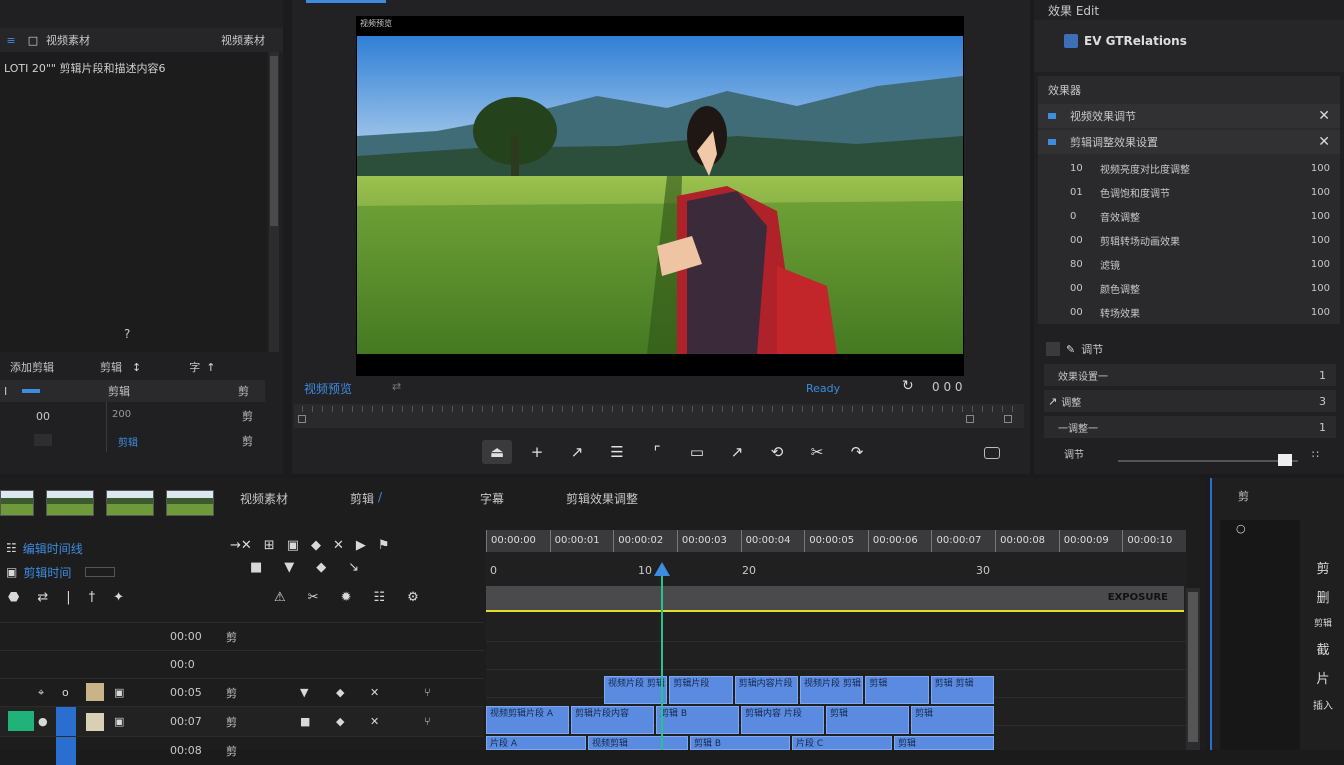 The height and width of the screenshot is (765, 1344). I want to click on timeline-clip: 剪辑 剪辑, so click(962, 690).